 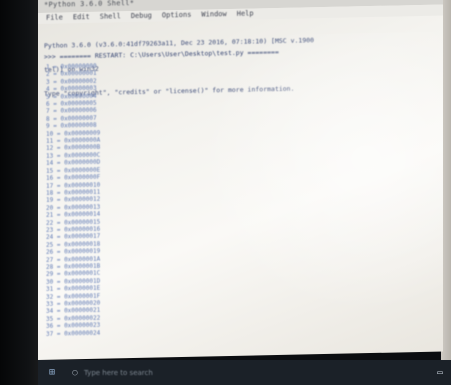 What do you see at coordinates (20, 192) in the screenshot?
I see `monitor-bezel-left` at bounding box center [20, 192].